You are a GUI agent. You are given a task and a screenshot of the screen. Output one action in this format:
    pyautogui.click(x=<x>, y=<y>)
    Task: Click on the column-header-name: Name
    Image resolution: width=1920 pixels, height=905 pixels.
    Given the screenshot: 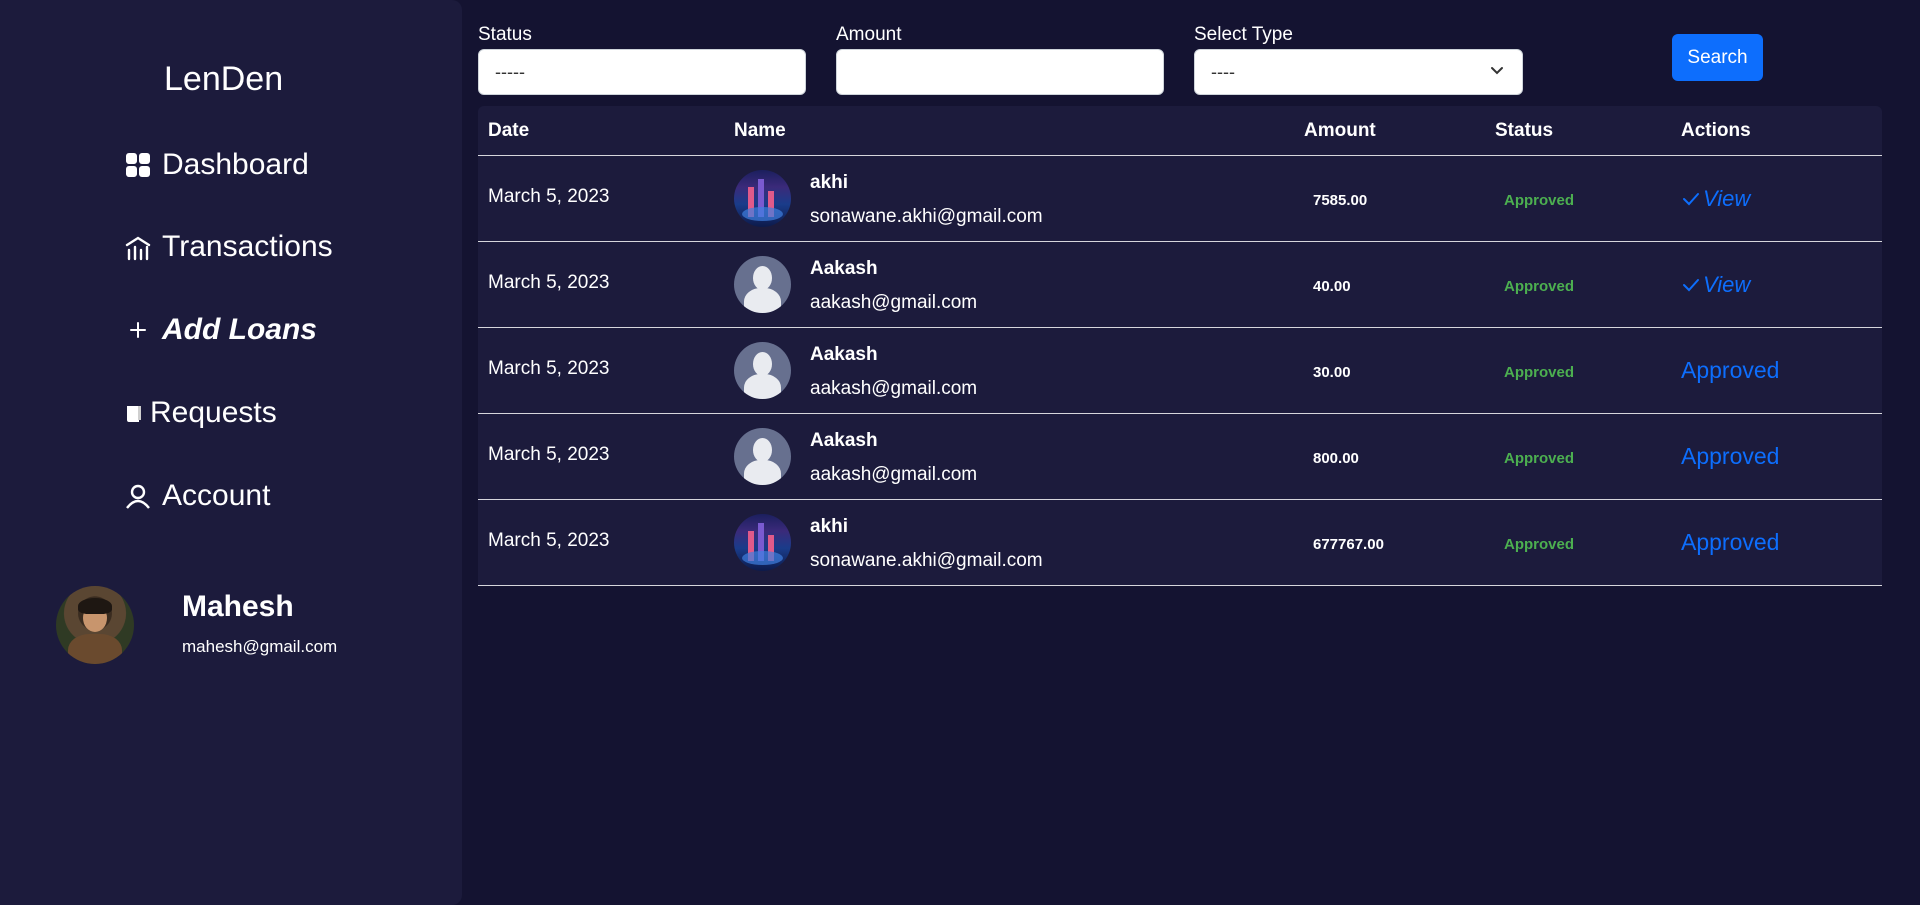 What is the action you would take?
    pyautogui.click(x=760, y=130)
    